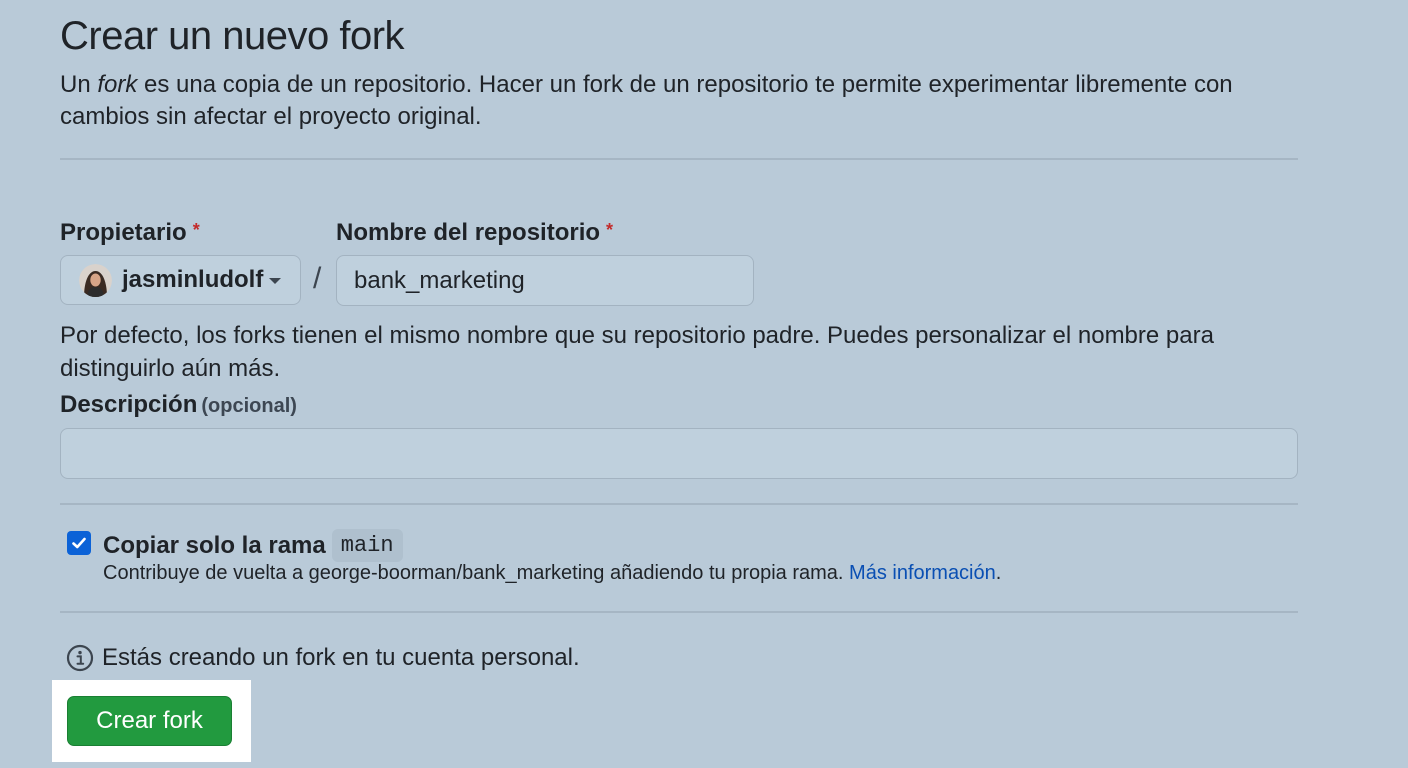 The width and height of the screenshot is (1408, 768). What do you see at coordinates (129, 404) in the screenshot?
I see `description-label-text: Descripción` at bounding box center [129, 404].